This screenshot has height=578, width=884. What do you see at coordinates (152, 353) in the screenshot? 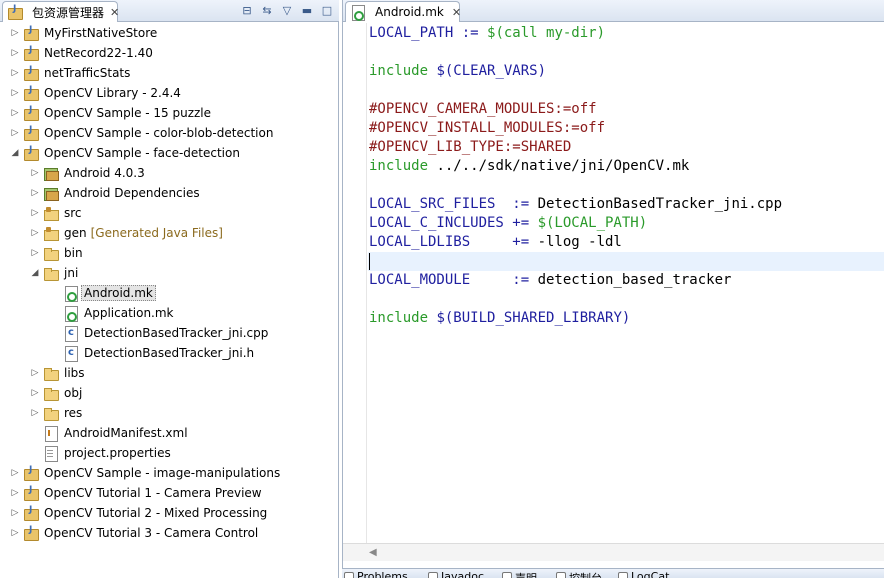
I see `tree-item: DetectionBasedTracker_jni.h` at bounding box center [152, 353].